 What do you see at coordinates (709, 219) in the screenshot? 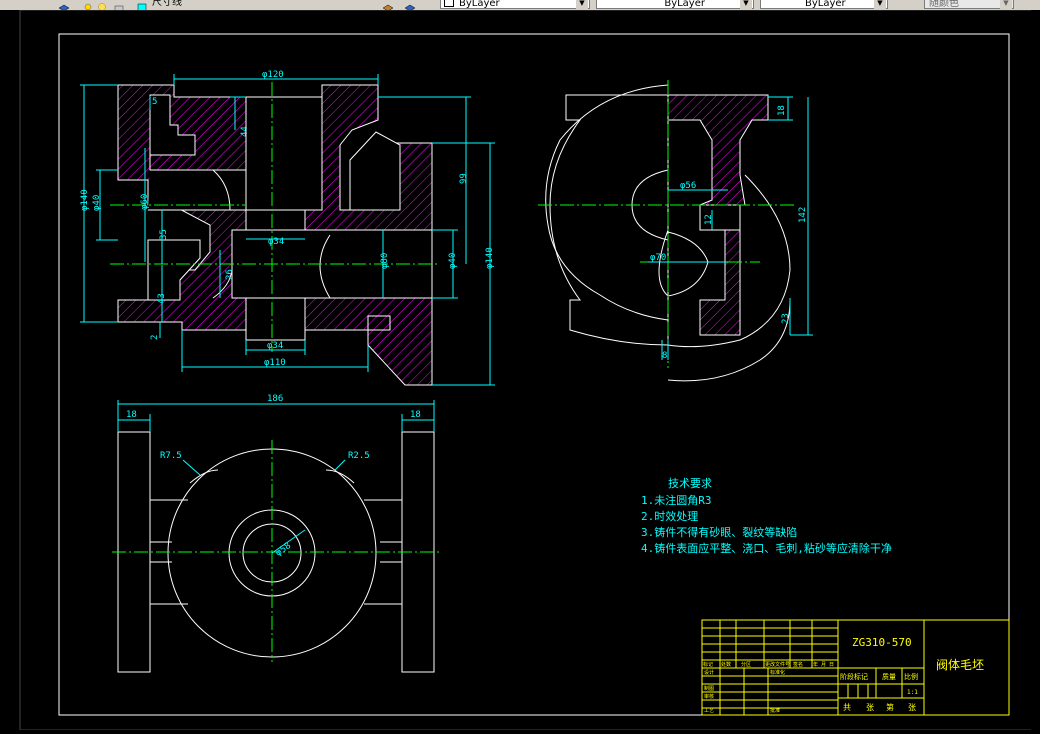
I see `dim-12: 12` at bounding box center [709, 219].